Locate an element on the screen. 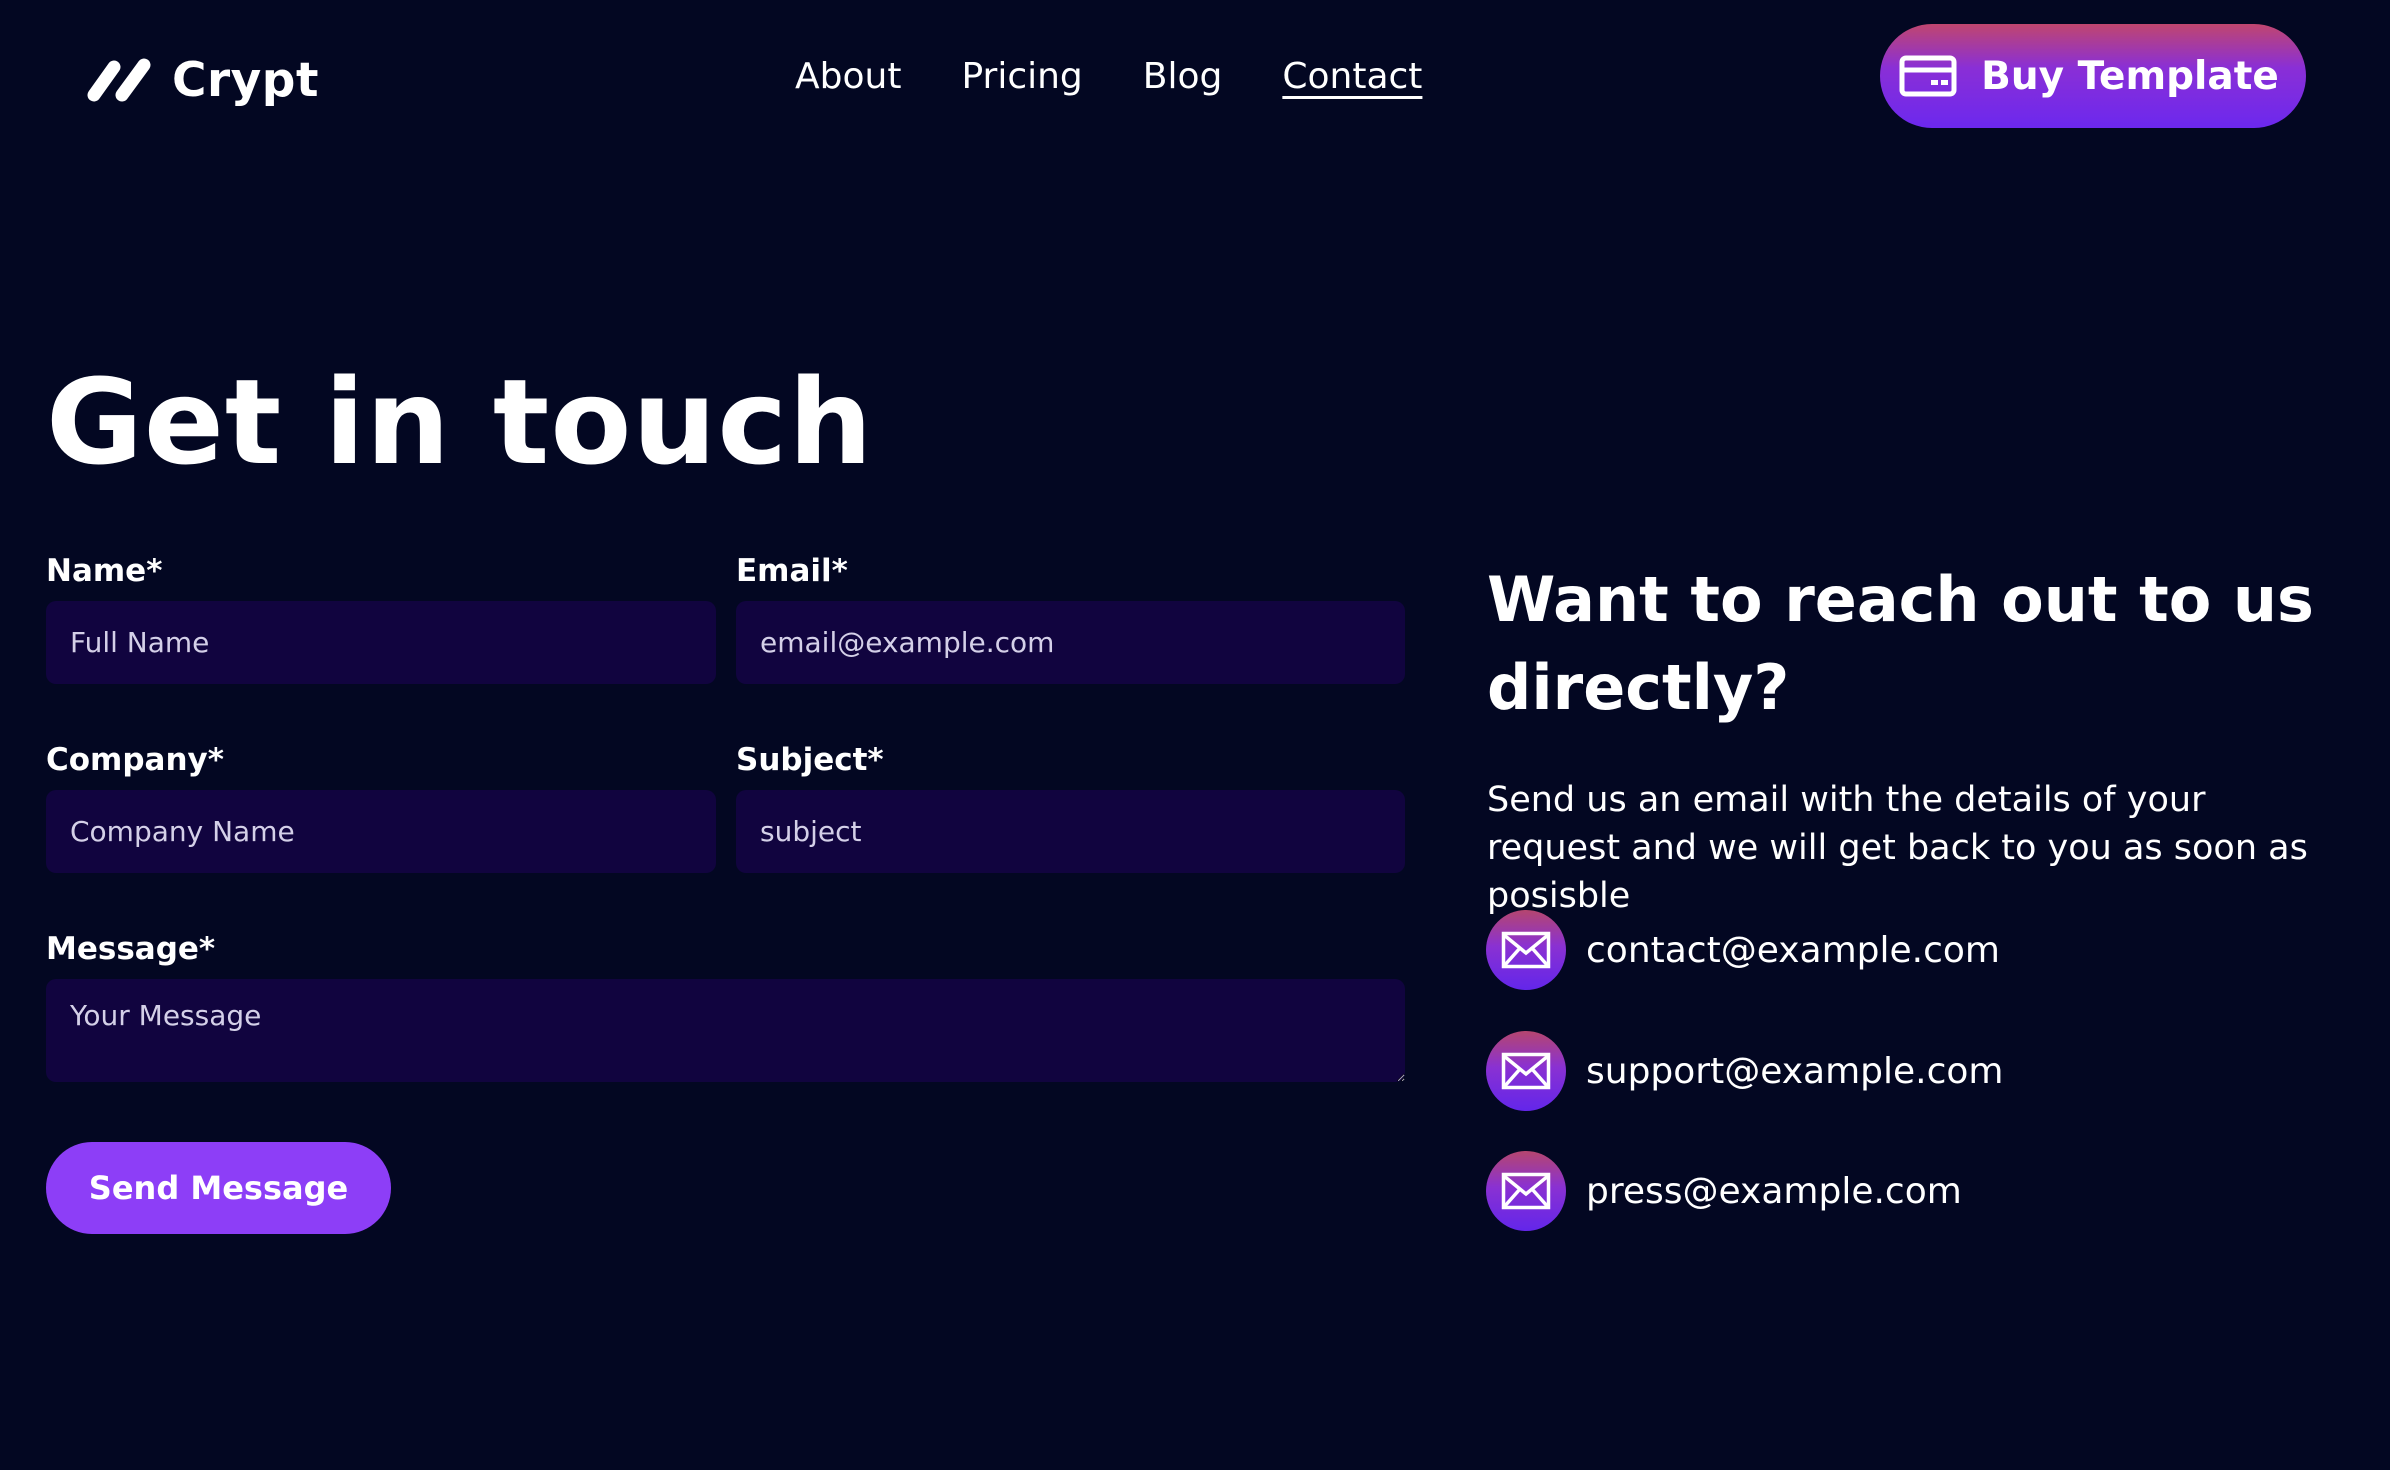  brand-name: Crypt is located at coordinates (245, 80).